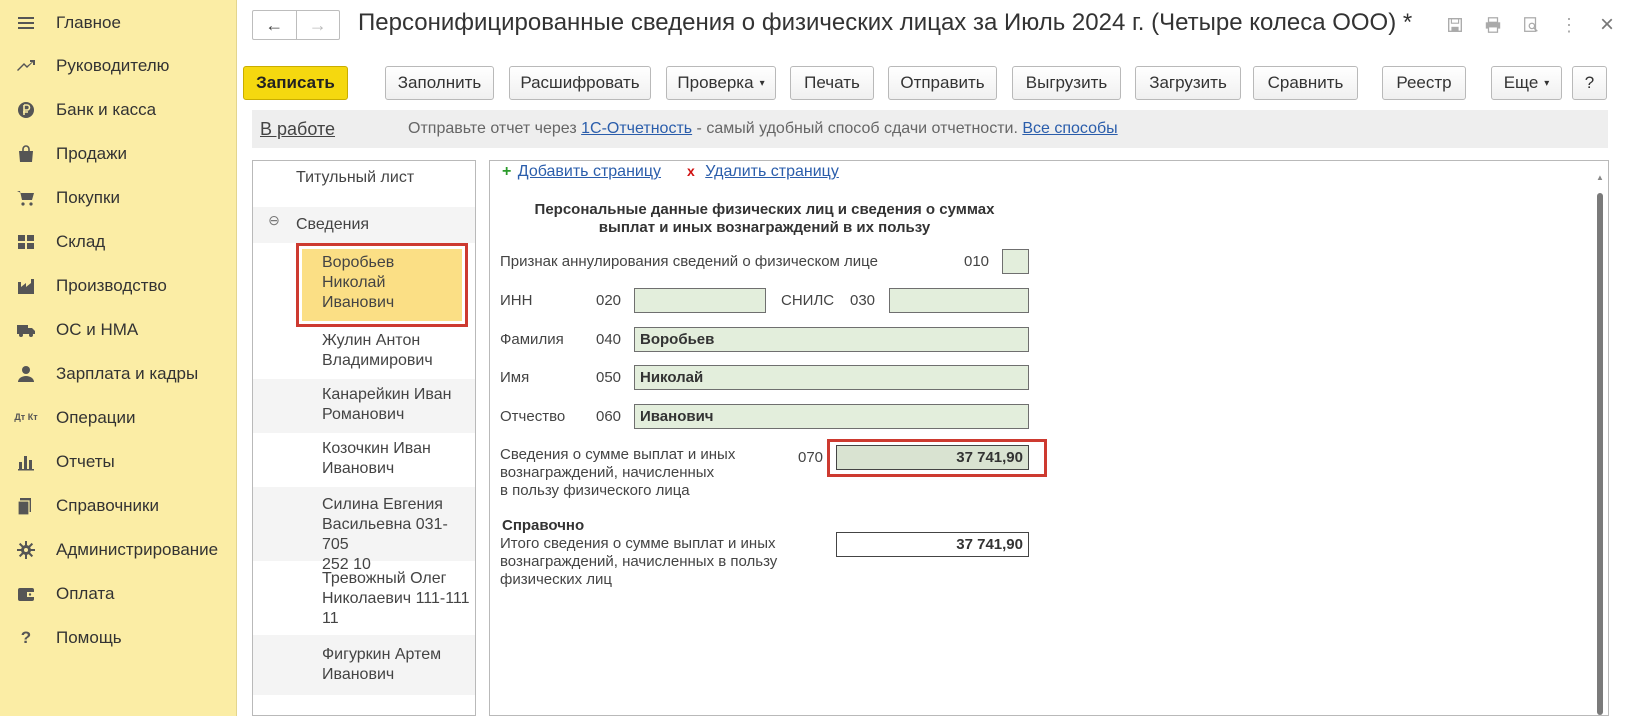  I want to click on trend-icon, so click(26, 66).